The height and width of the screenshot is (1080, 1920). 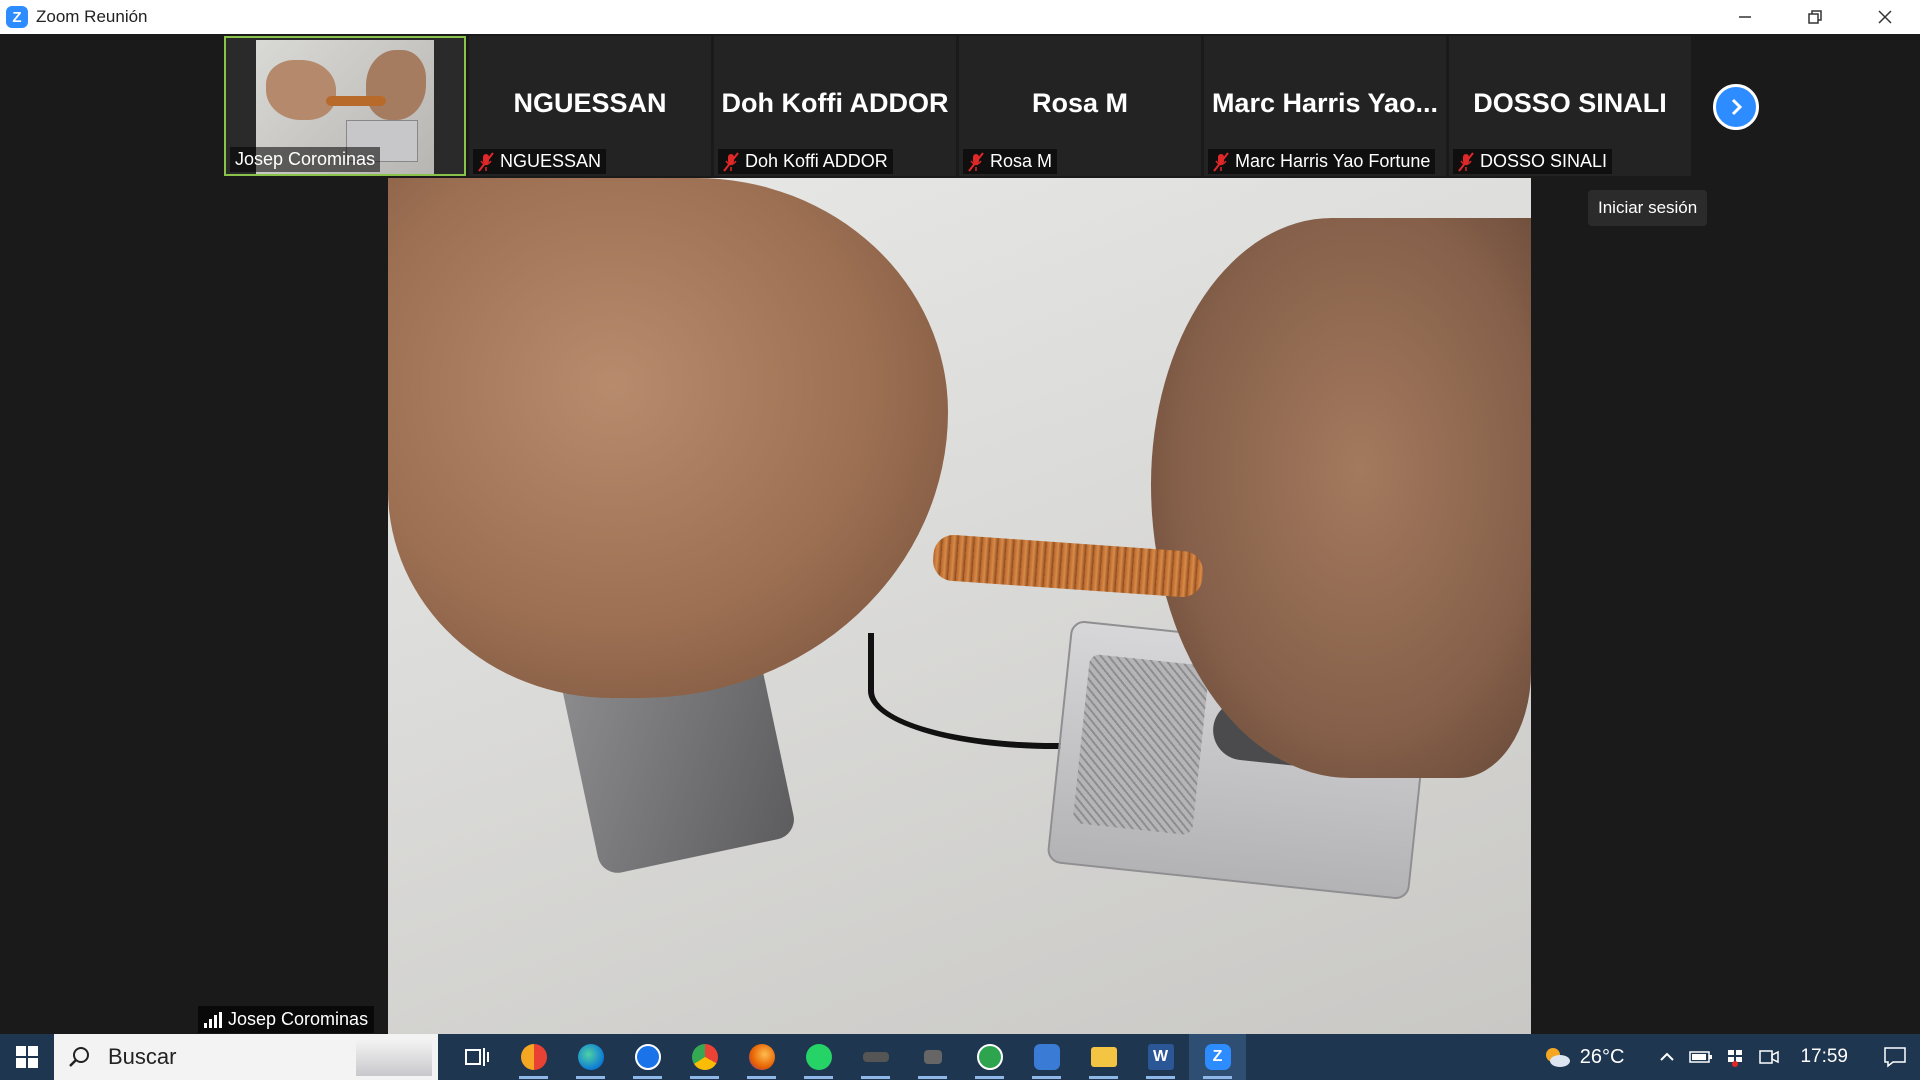 I want to click on taskbar-app-whatsapp, so click(x=818, y=1057).